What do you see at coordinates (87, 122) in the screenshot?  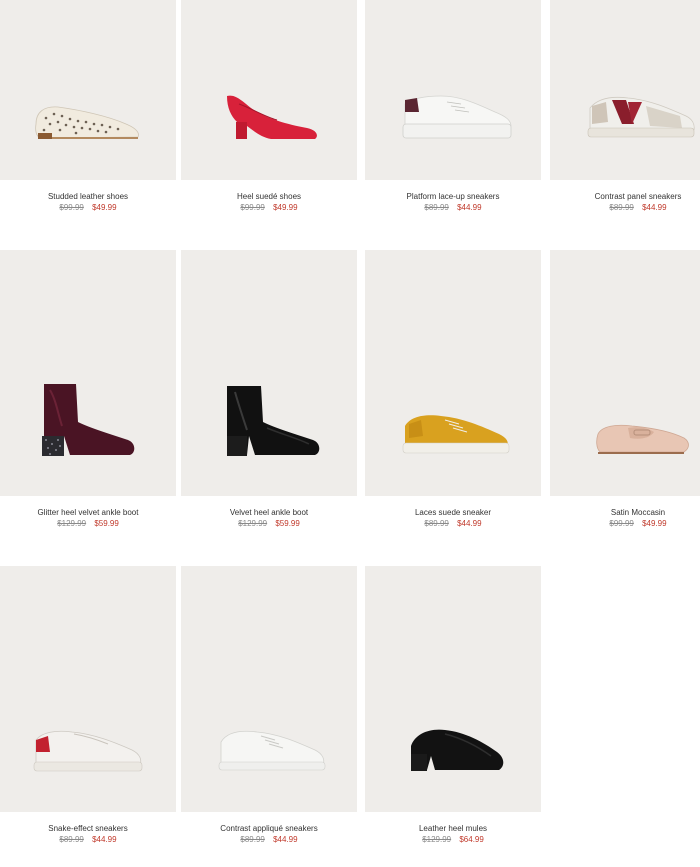 I see `studded-flat-shoe-icon` at bounding box center [87, 122].